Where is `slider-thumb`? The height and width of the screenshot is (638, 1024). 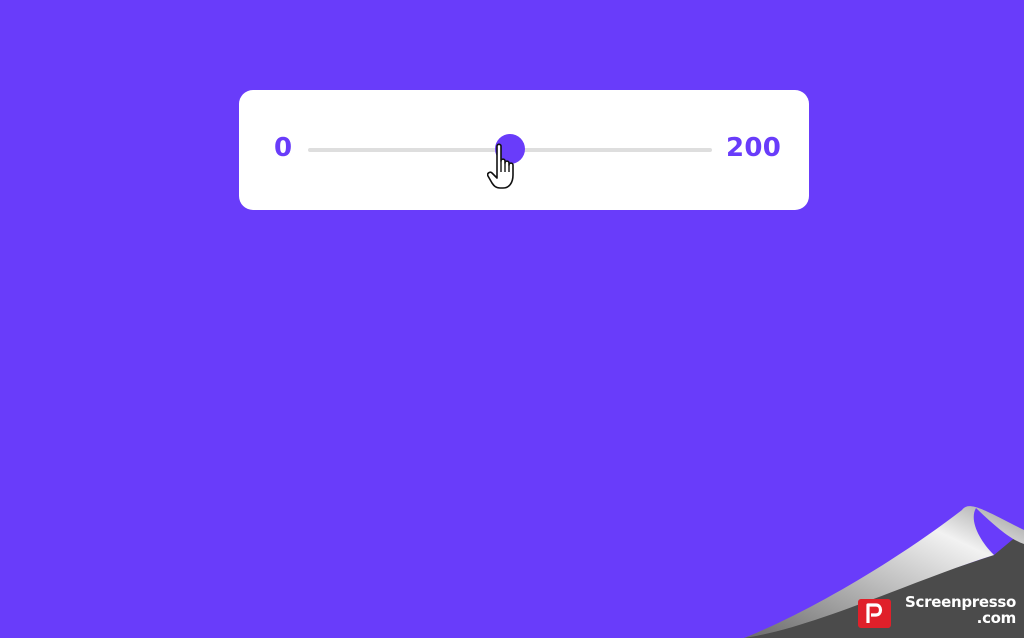
slider-thumb is located at coordinates (510, 149).